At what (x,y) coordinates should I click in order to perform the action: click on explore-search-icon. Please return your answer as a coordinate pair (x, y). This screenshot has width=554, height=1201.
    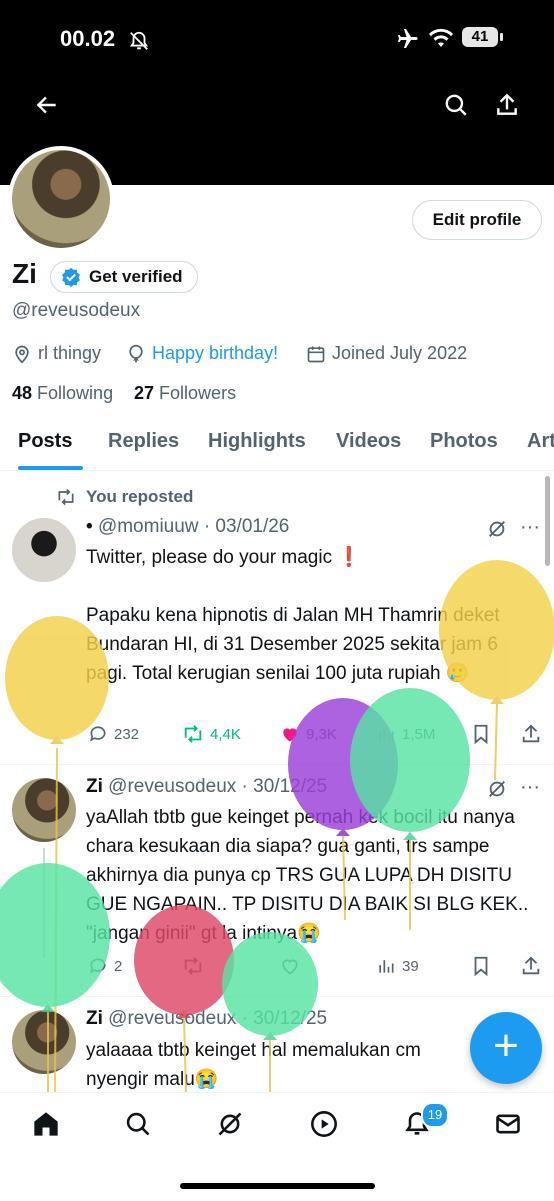
    Looking at the image, I should click on (138, 1124).